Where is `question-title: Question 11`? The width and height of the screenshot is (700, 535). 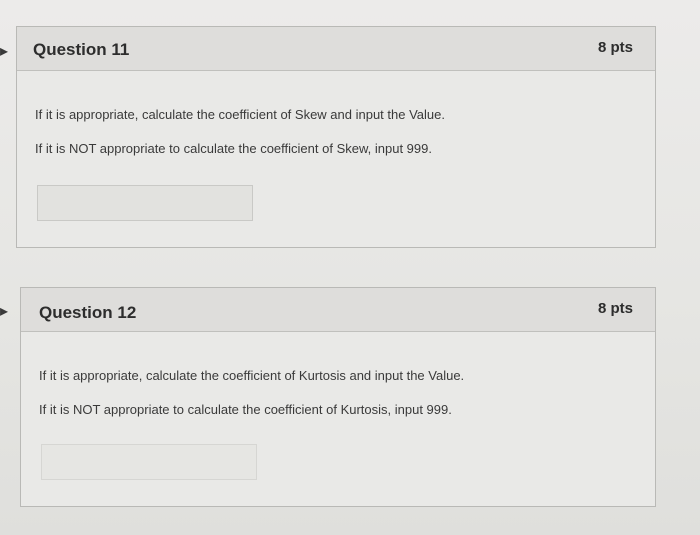 question-title: Question 11 is located at coordinates (81, 49).